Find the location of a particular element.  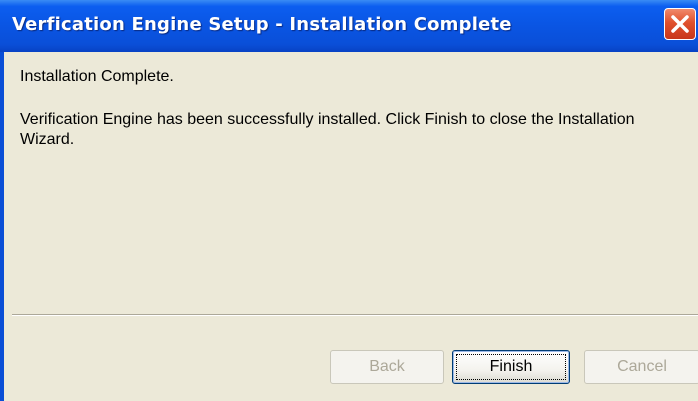

finish-button-label: Finish is located at coordinates (511, 367).